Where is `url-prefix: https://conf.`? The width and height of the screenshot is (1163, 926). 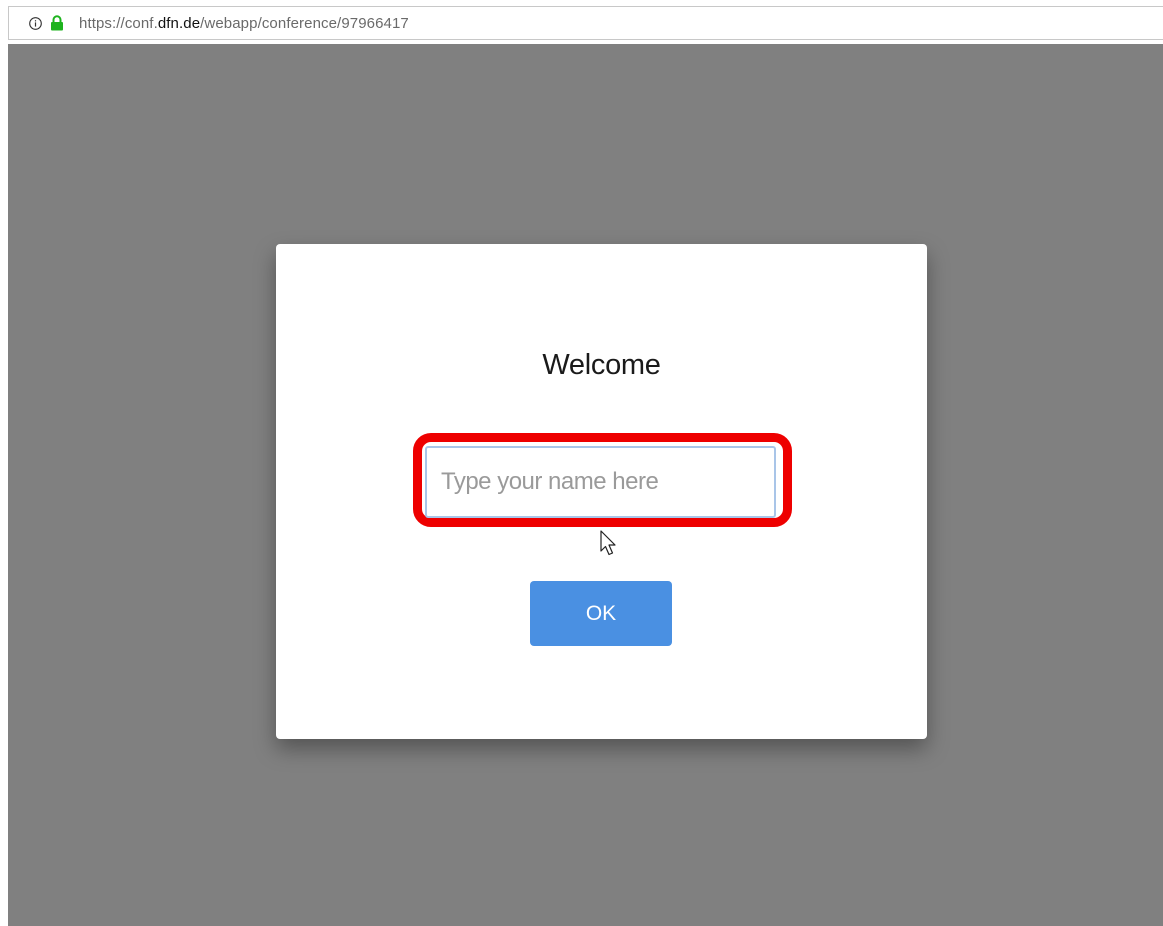 url-prefix: https://conf. is located at coordinates (118, 23).